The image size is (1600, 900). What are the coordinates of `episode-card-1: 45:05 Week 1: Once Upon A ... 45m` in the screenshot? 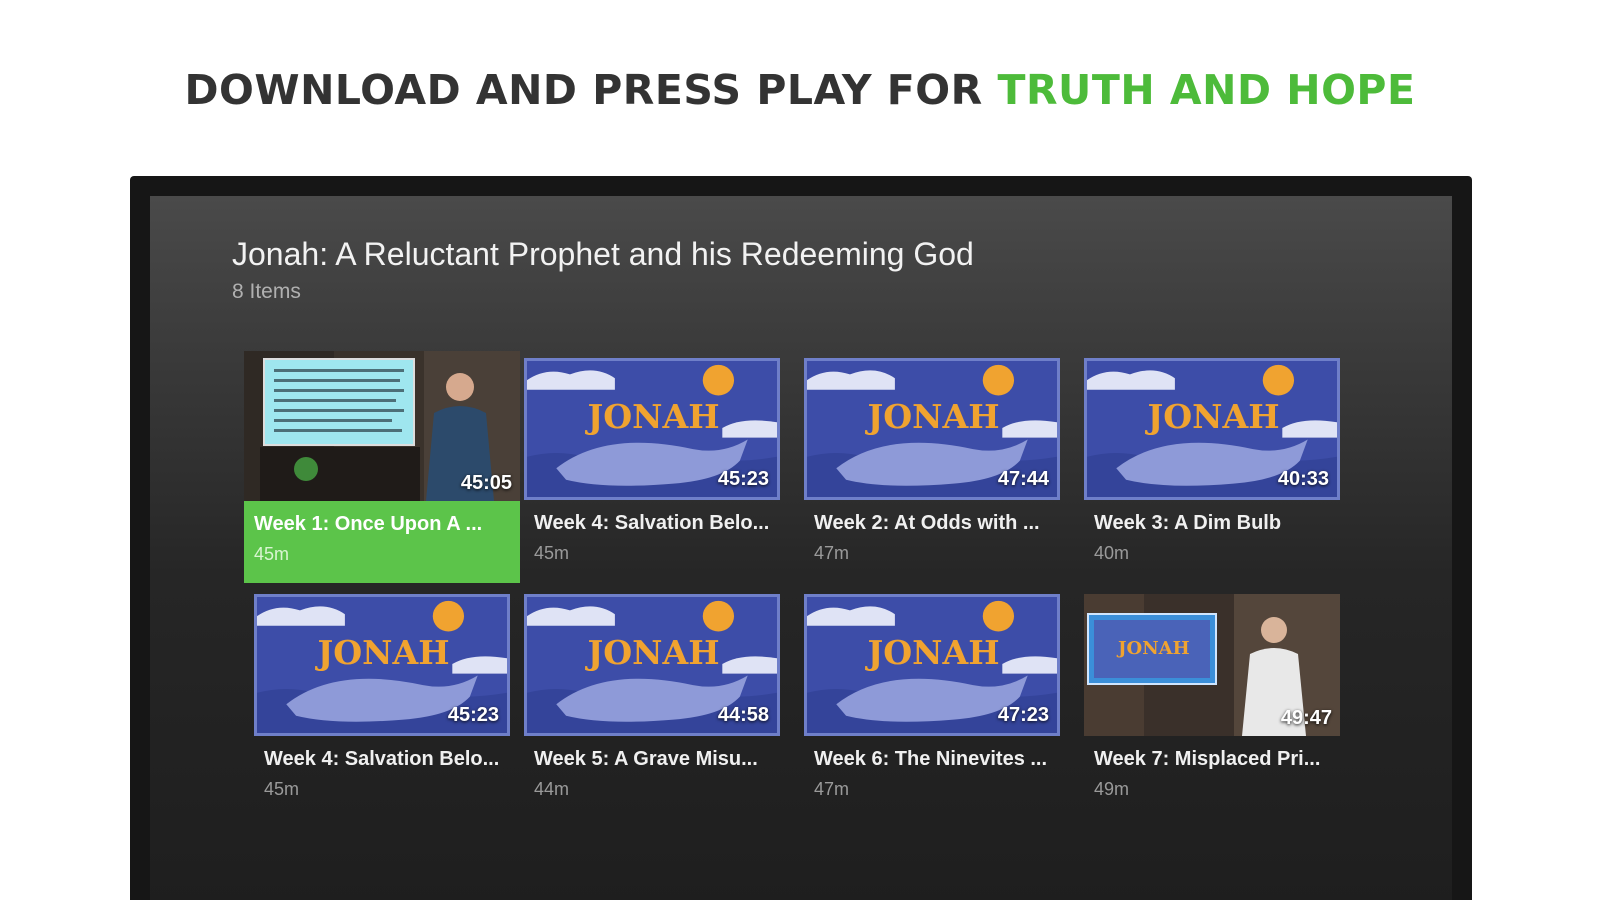 It's located at (382, 467).